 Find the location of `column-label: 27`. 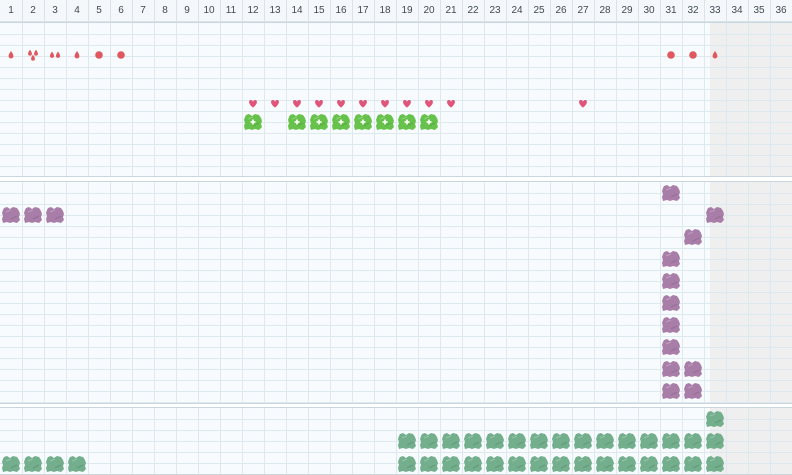

column-label: 27 is located at coordinates (583, 10).